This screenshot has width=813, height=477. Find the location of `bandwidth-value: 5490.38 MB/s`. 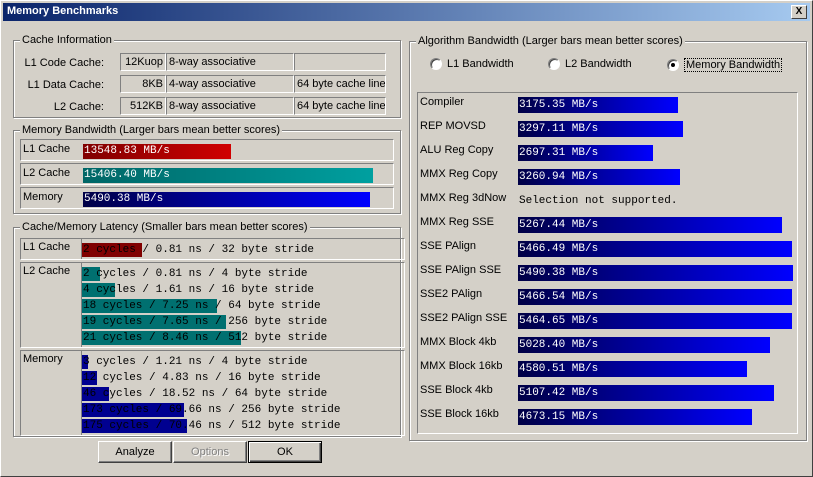

bandwidth-value: 5490.38 MB/s is located at coordinates (124, 199).